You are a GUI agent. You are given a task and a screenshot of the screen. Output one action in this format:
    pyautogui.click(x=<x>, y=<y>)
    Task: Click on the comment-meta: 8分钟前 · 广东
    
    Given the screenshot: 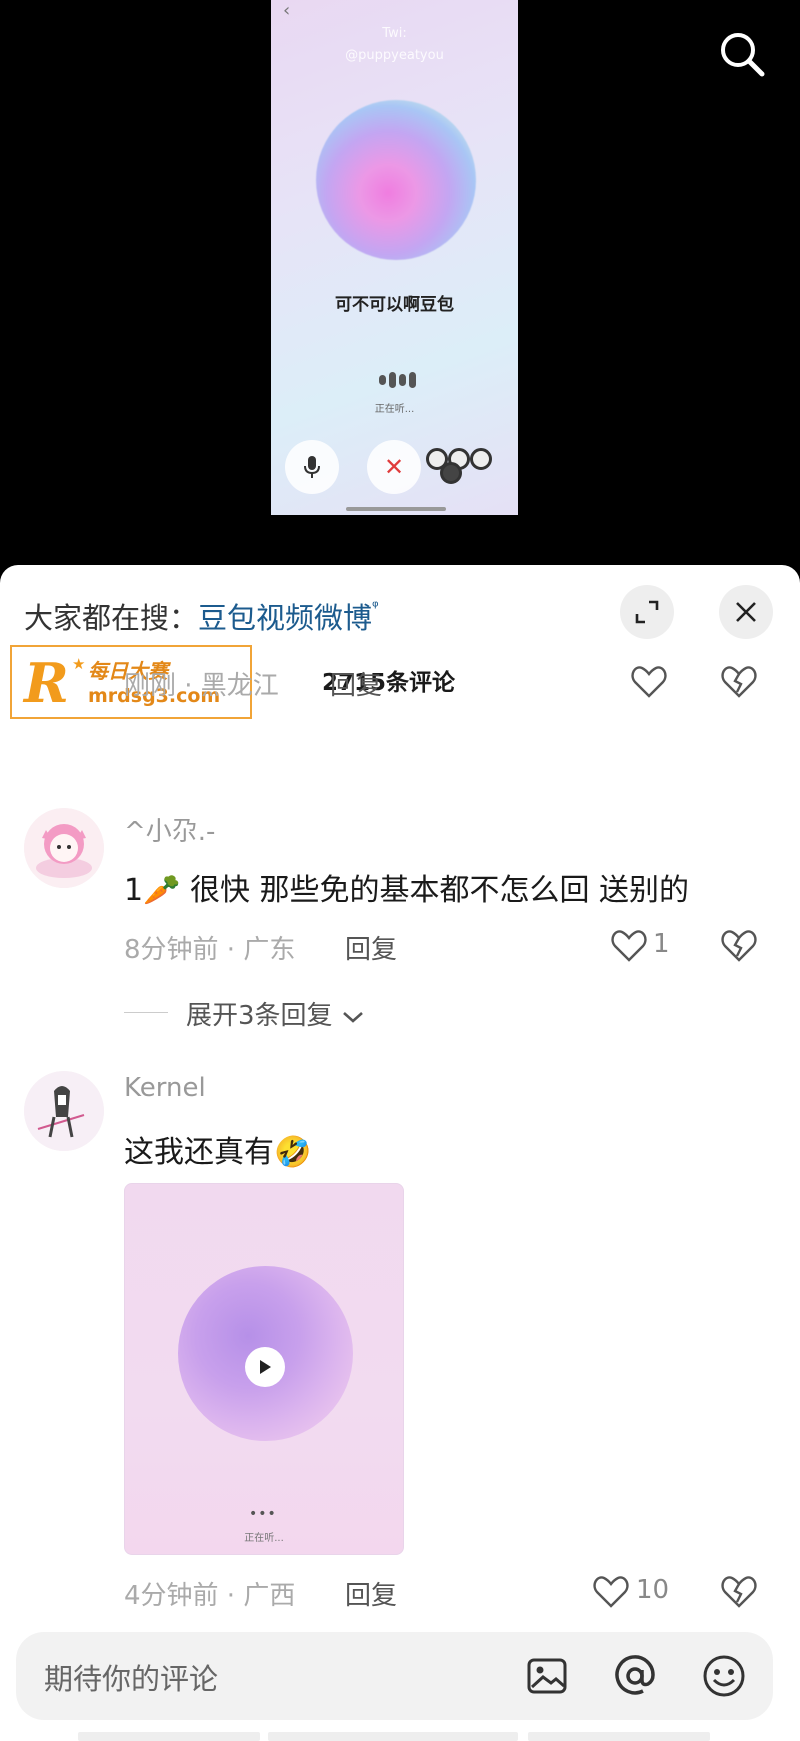 What is the action you would take?
    pyautogui.click(x=210, y=950)
    